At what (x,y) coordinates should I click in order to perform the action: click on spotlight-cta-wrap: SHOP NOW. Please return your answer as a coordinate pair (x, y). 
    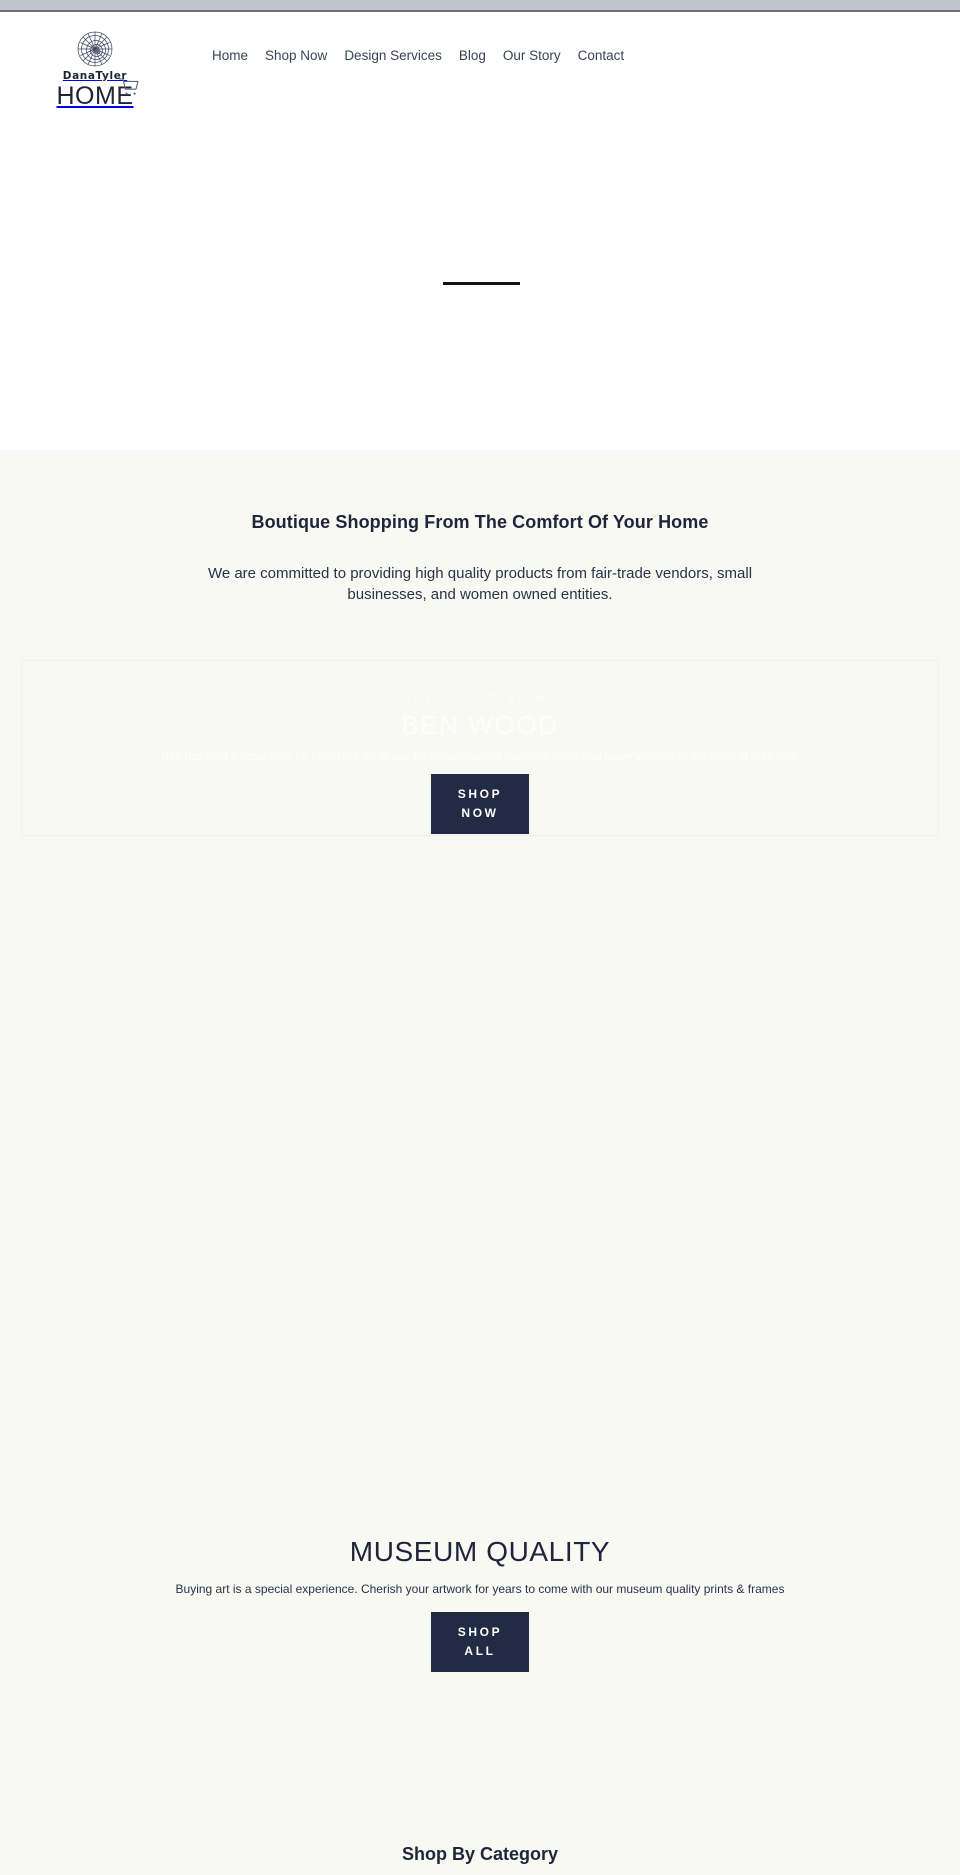
    Looking at the image, I should click on (480, 804).